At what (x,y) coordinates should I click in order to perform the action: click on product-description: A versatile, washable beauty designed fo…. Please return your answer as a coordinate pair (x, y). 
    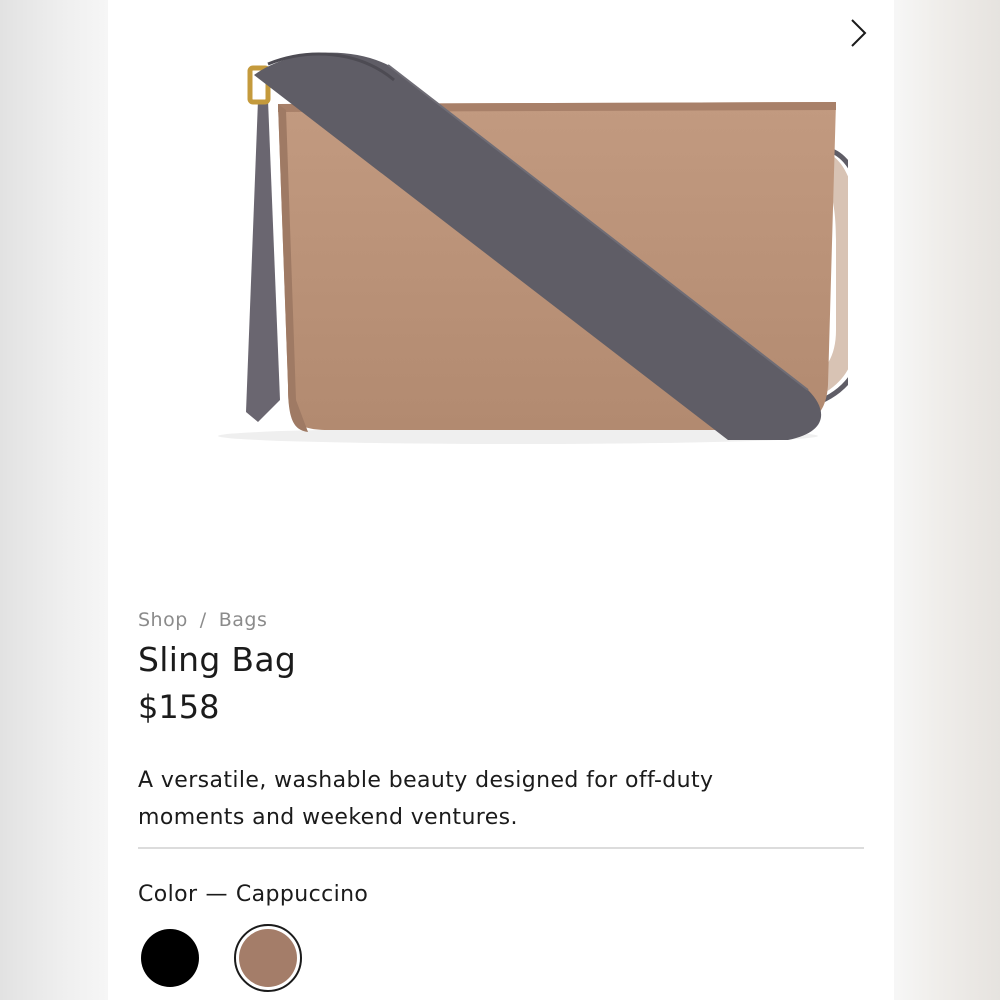
    Looking at the image, I should click on (426, 799).